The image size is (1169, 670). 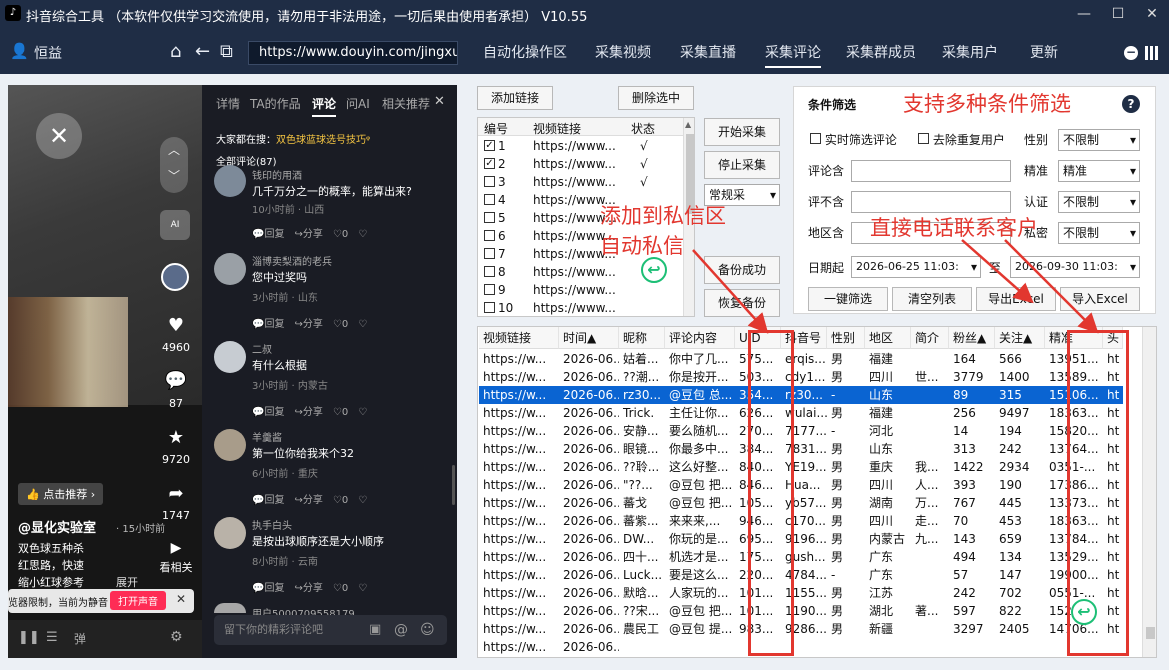 What do you see at coordinates (846, 338) in the screenshot?
I see `col-gender: 性别` at bounding box center [846, 338].